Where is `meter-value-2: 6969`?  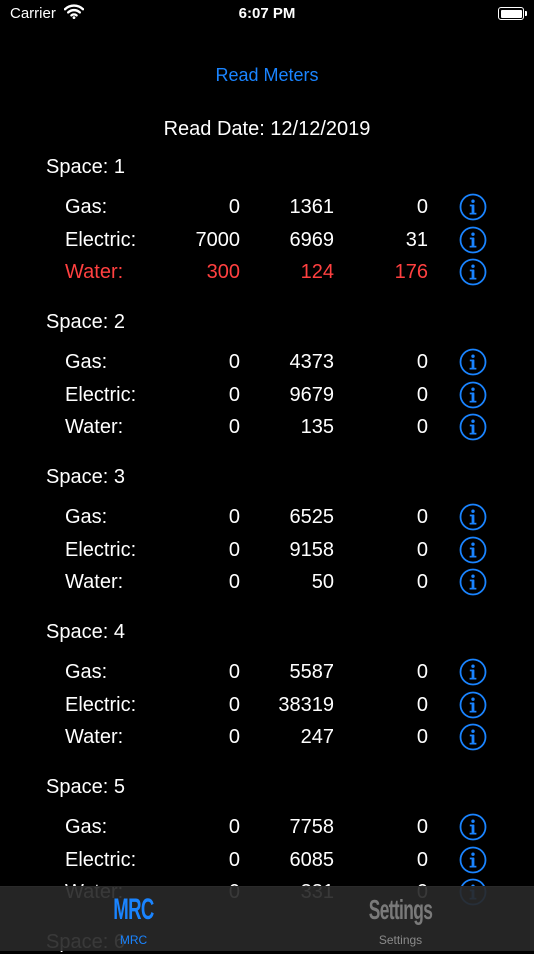
meter-value-2: 6969 is located at coordinates (312, 239).